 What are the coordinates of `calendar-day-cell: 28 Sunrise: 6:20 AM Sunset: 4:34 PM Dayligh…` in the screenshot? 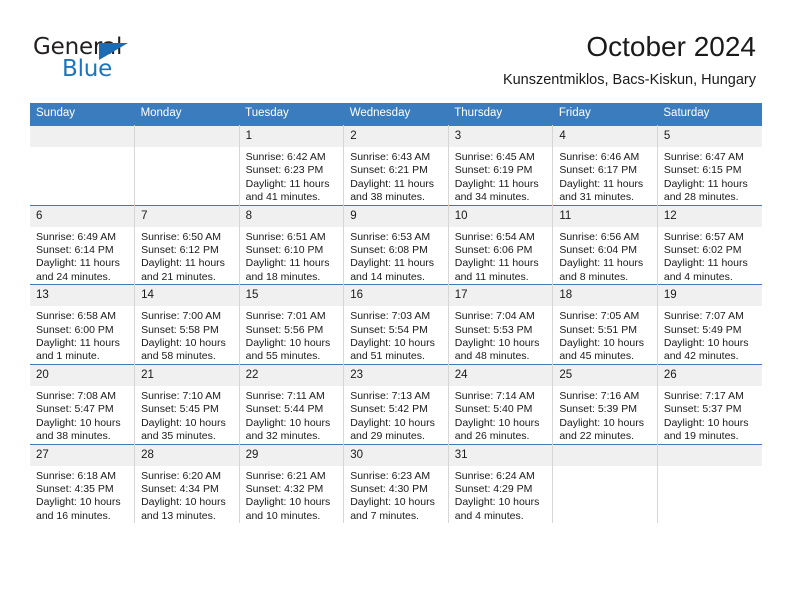 It's located at (187, 483).